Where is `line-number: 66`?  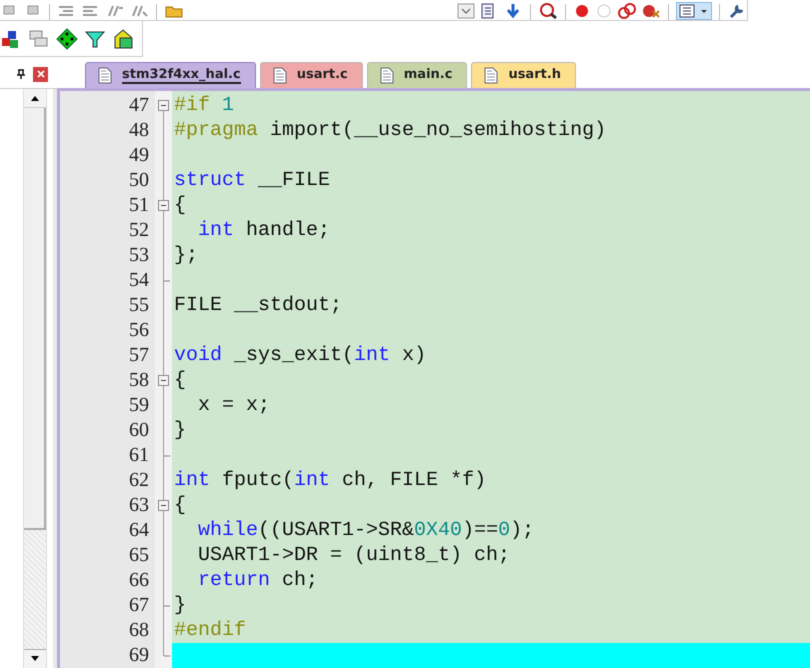 line-number: 66 is located at coordinates (138, 580).